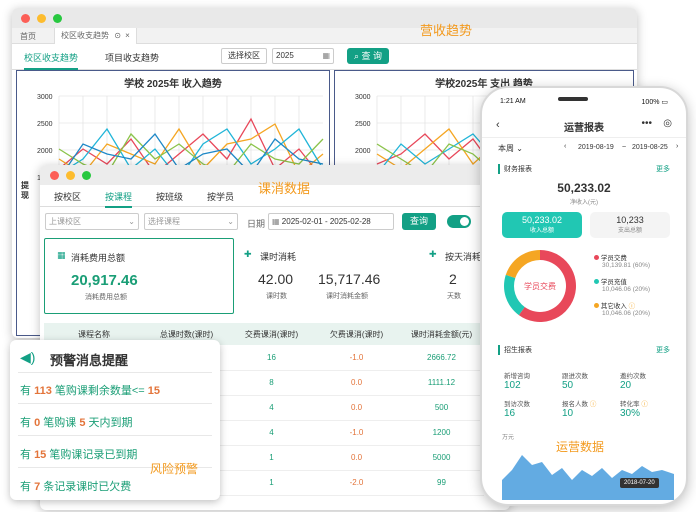 The image size is (696, 512). Describe the element at coordinates (580, 447) in the screenshot. I see `caption-ops: 运营数据` at that location.